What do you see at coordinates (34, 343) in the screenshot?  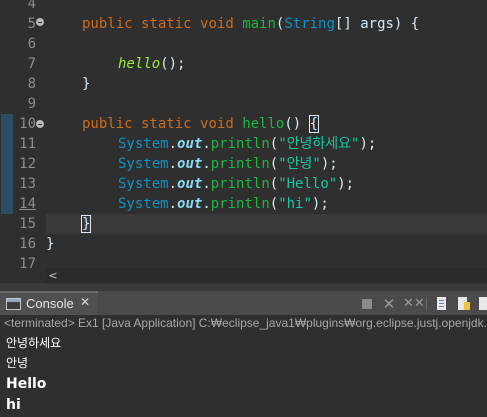 I see `console-output-line: 안녕하세요` at bounding box center [34, 343].